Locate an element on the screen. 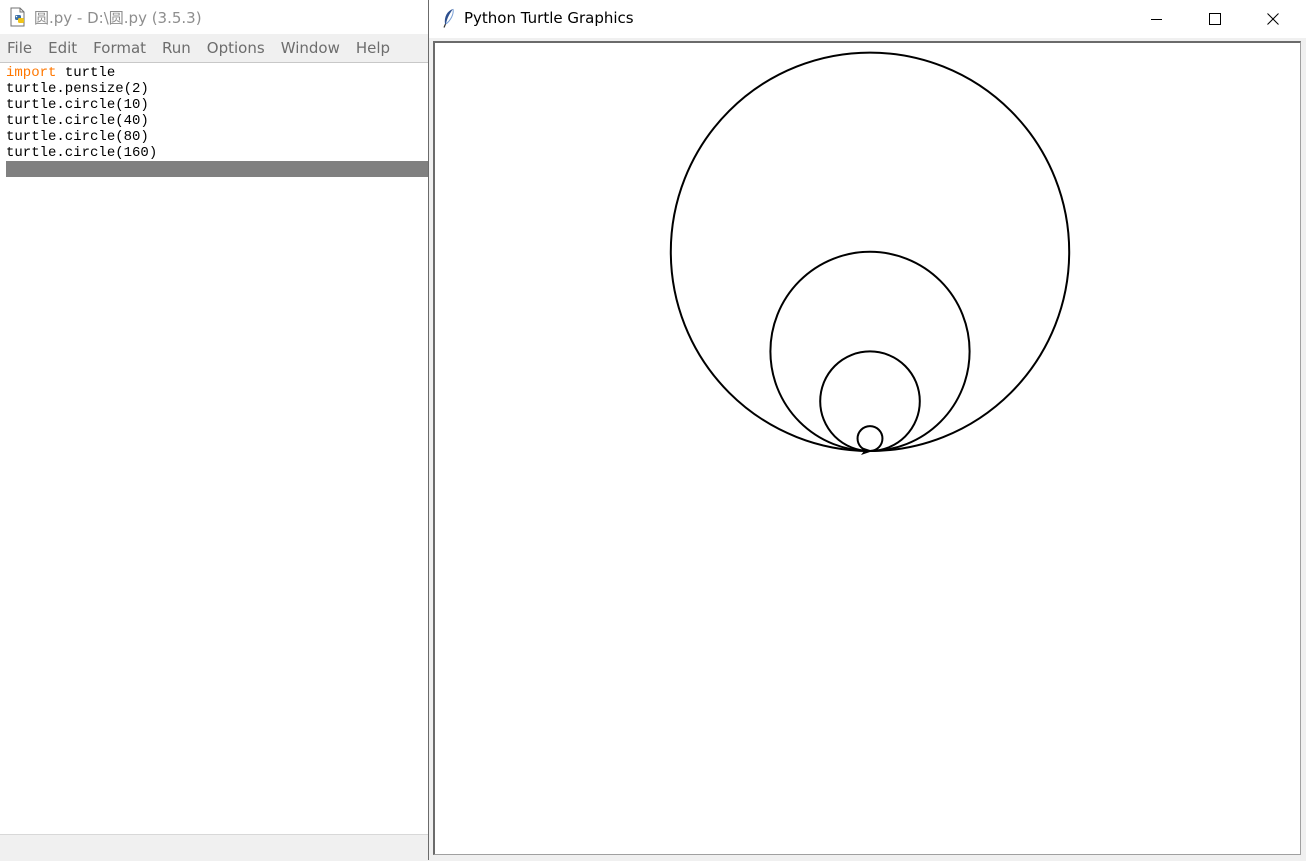 The width and height of the screenshot is (1306, 861). menu-window: Window is located at coordinates (310, 48).